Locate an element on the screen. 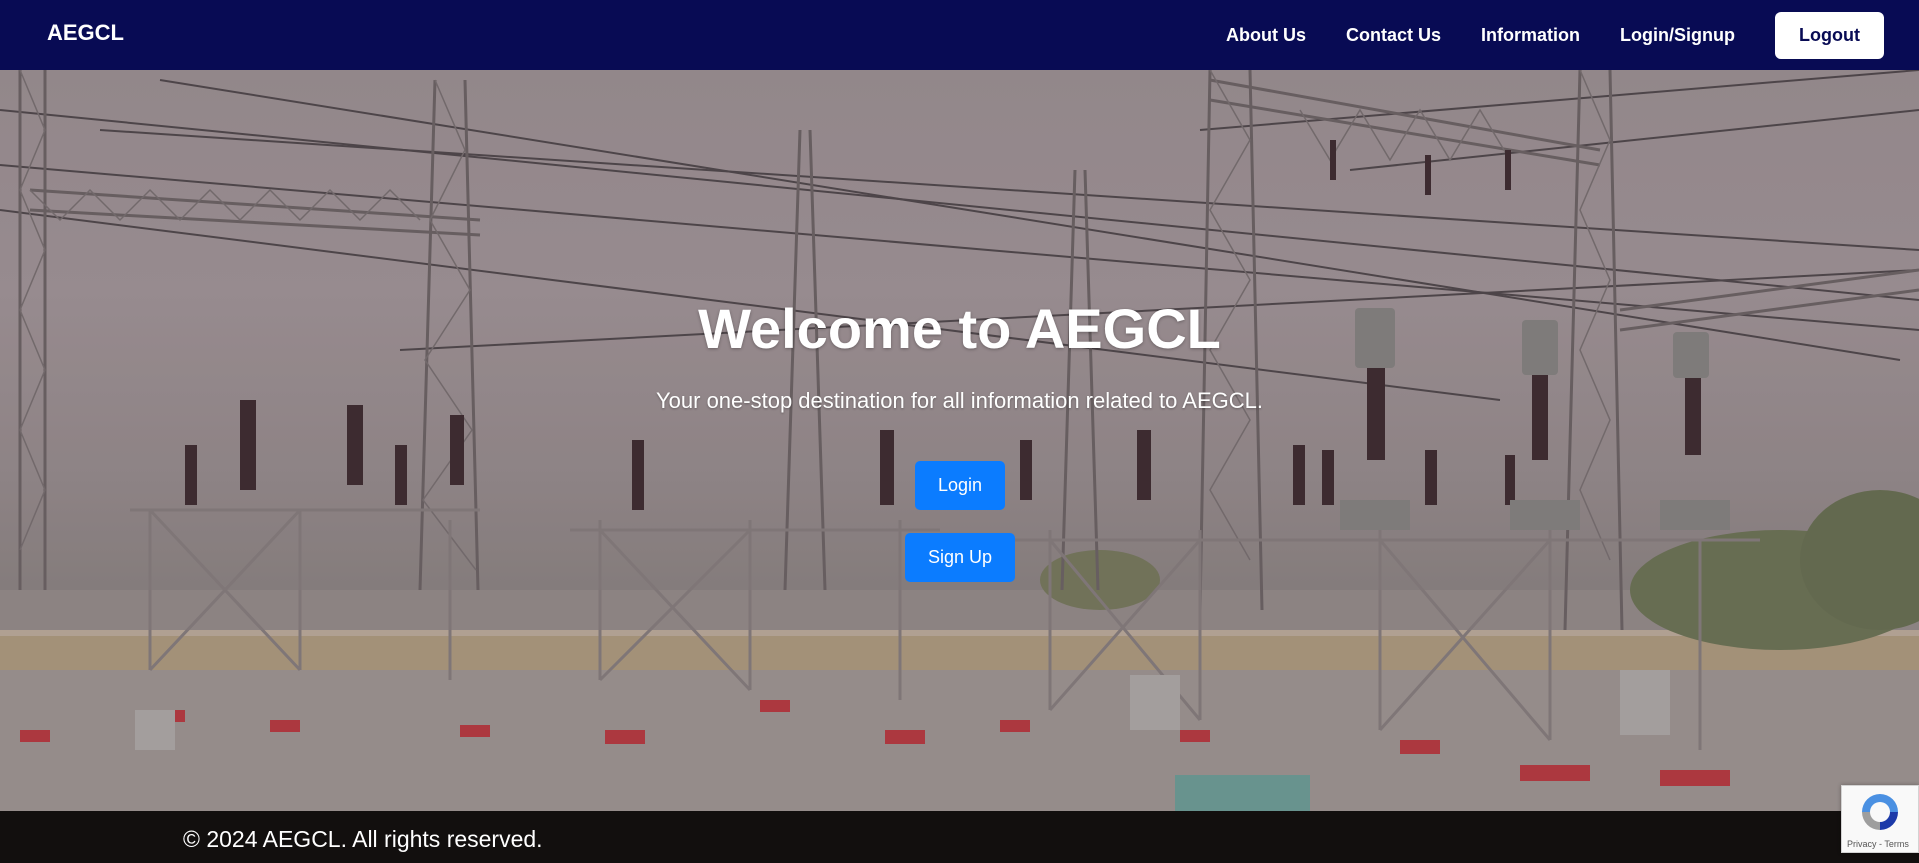 This screenshot has height=863, width=1919. nav-link-about-us: About Us is located at coordinates (1266, 35).